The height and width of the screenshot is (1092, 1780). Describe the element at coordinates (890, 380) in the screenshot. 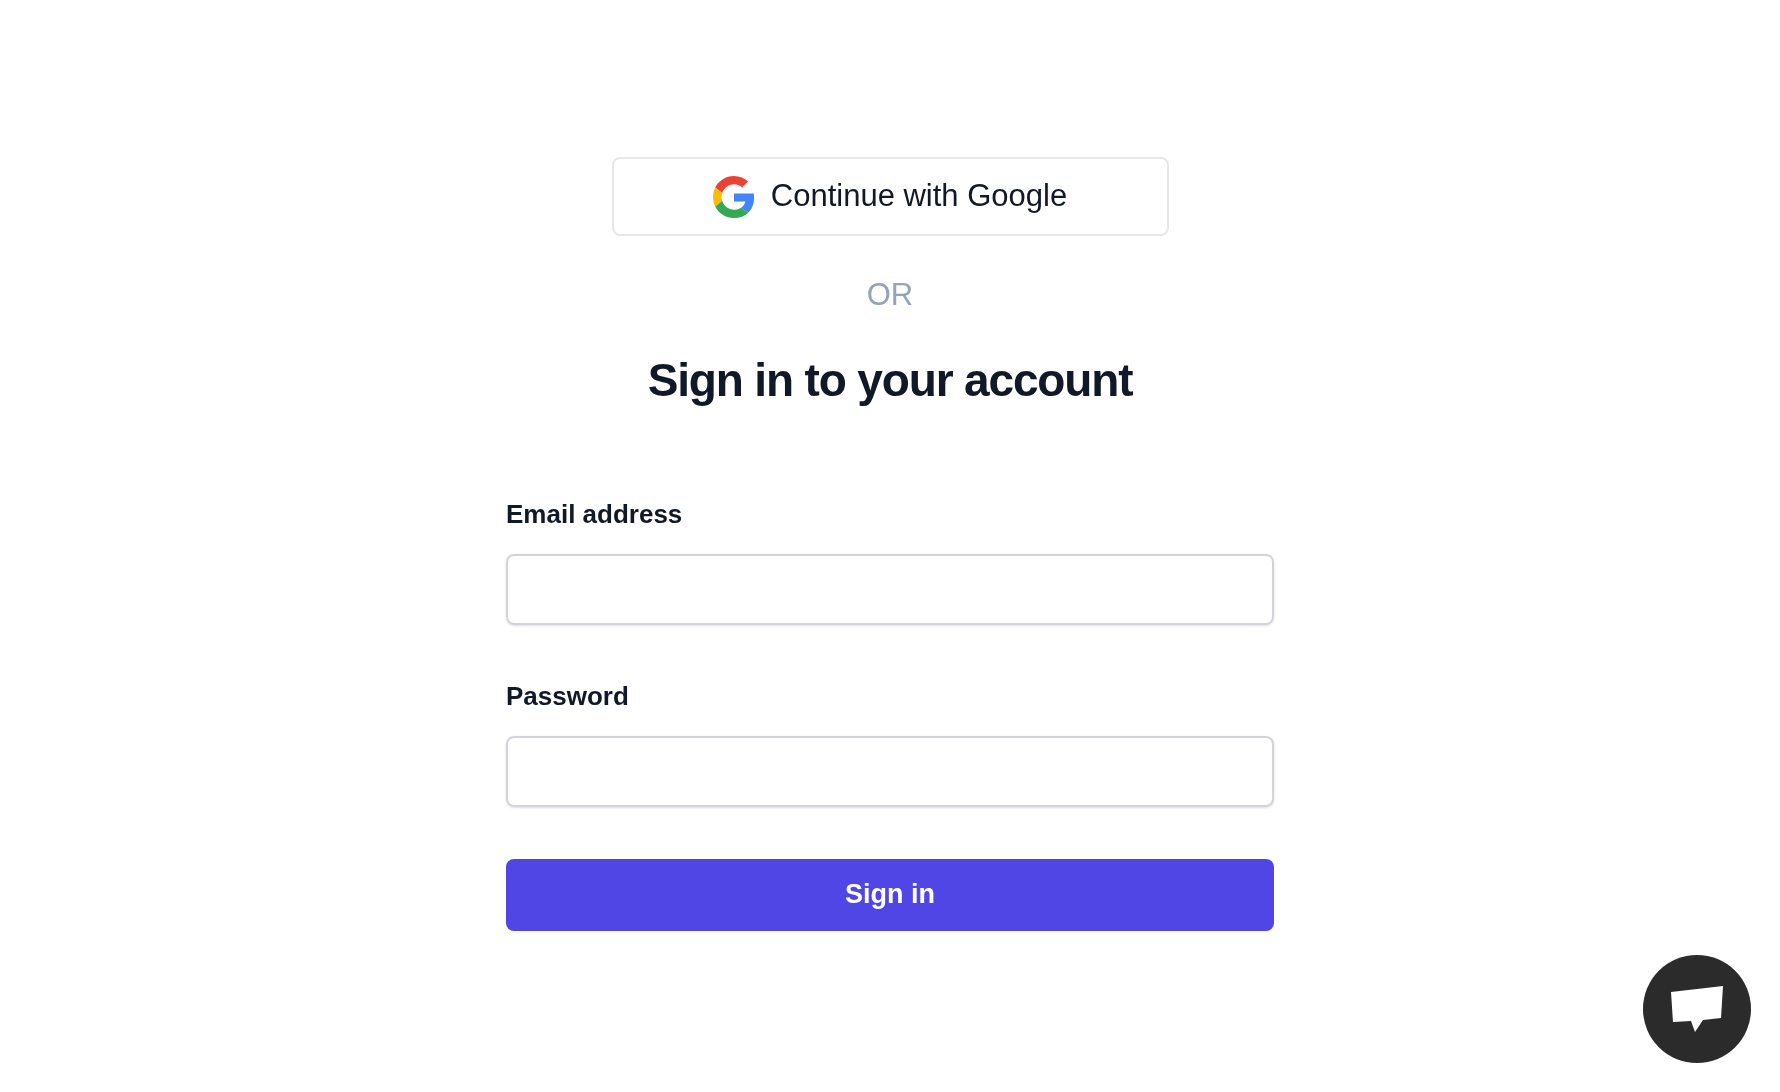

I see `page-heading: Sign in to your account` at that location.